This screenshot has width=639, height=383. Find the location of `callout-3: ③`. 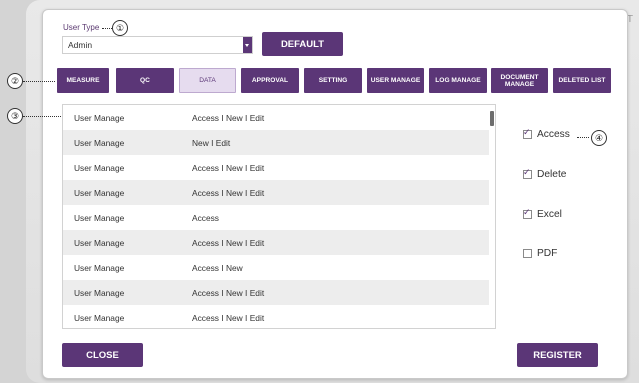

callout-3: ③ is located at coordinates (15, 116).